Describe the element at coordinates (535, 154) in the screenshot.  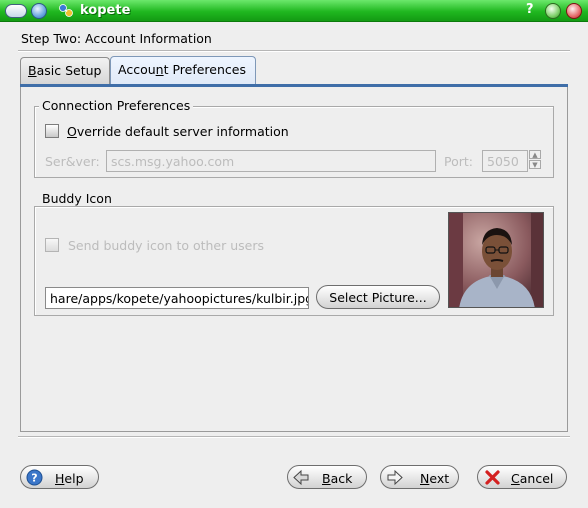
I see `port-spin-up-icon: ▲` at that location.